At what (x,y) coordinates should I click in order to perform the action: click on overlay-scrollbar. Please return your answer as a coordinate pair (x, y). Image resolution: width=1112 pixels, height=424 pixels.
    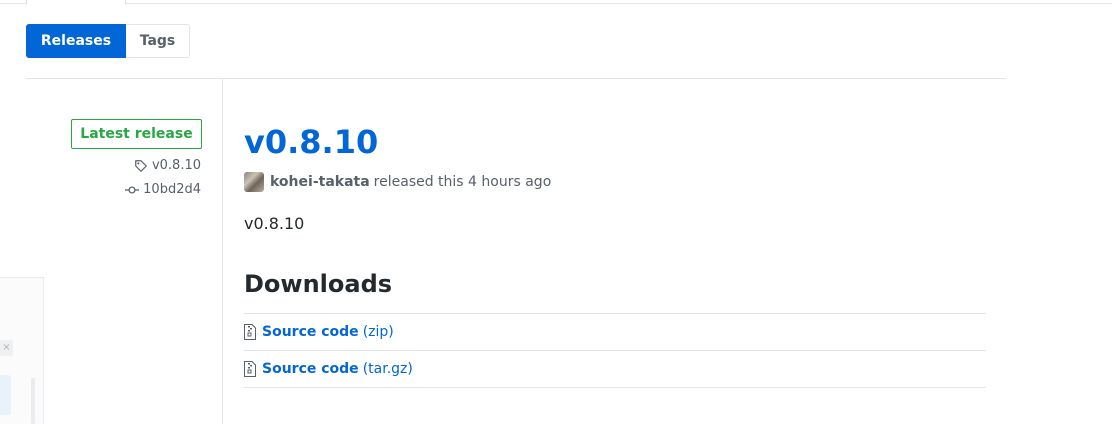
    Looking at the image, I should click on (33, 401).